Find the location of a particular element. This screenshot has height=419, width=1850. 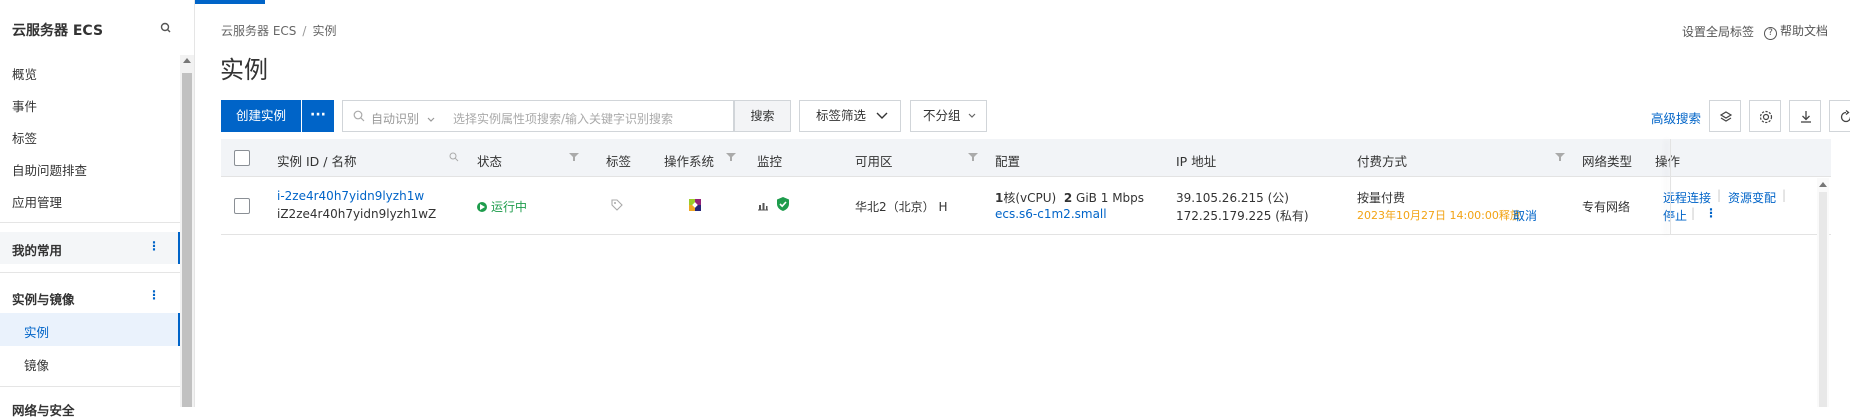

gear-icon is located at coordinates (1766, 117).